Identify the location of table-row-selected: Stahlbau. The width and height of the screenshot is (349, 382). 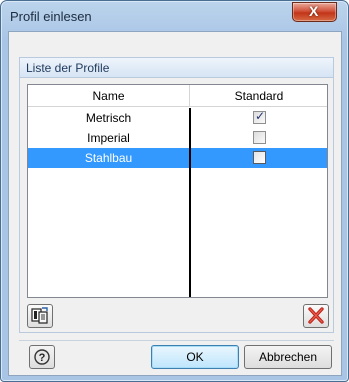
(177, 158).